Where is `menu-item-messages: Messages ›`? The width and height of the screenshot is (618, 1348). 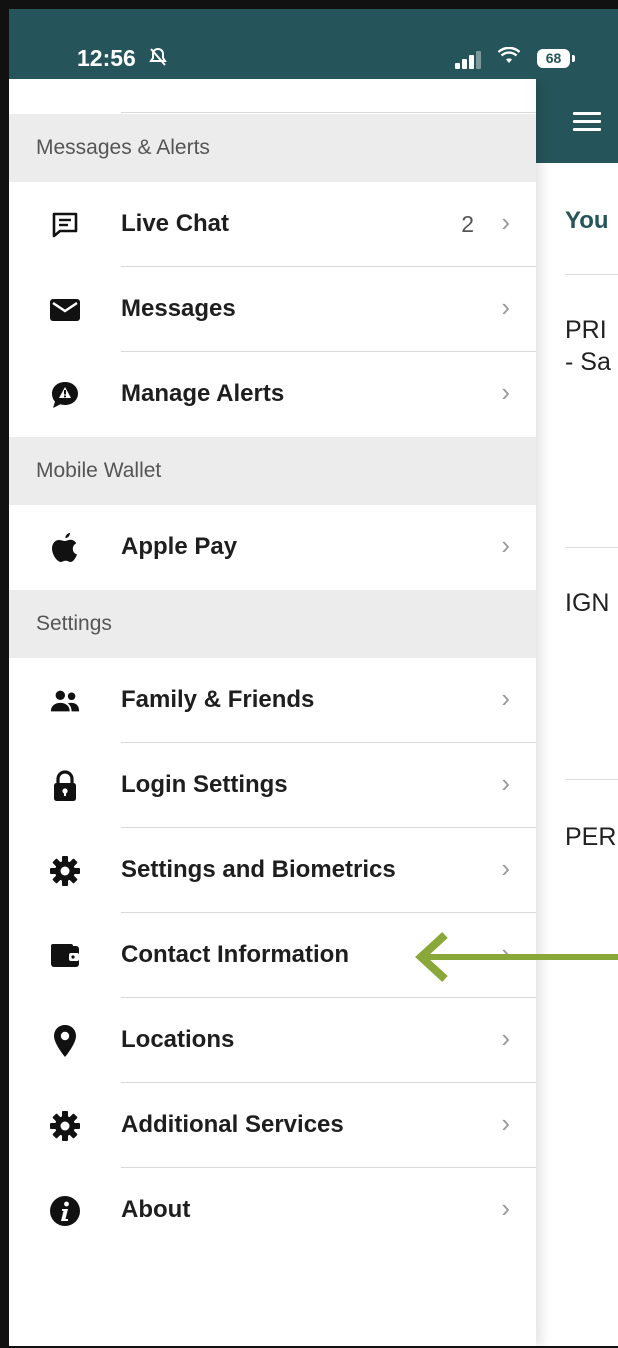 menu-item-messages: Messages › is located at coordinates (272, 309).